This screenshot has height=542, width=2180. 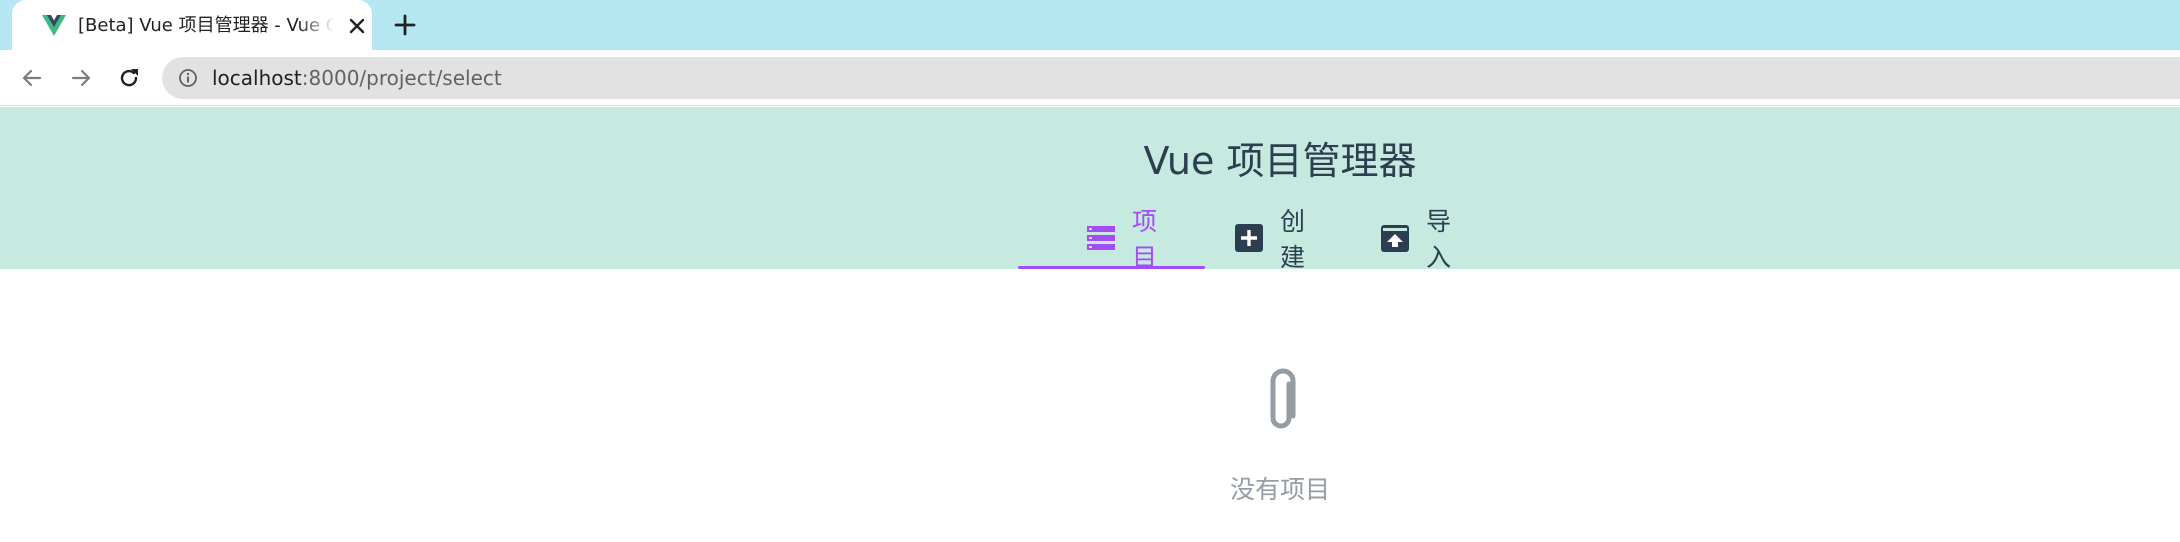 I want to click on tab-create-label: 创建, so click(x=1293, y=239).